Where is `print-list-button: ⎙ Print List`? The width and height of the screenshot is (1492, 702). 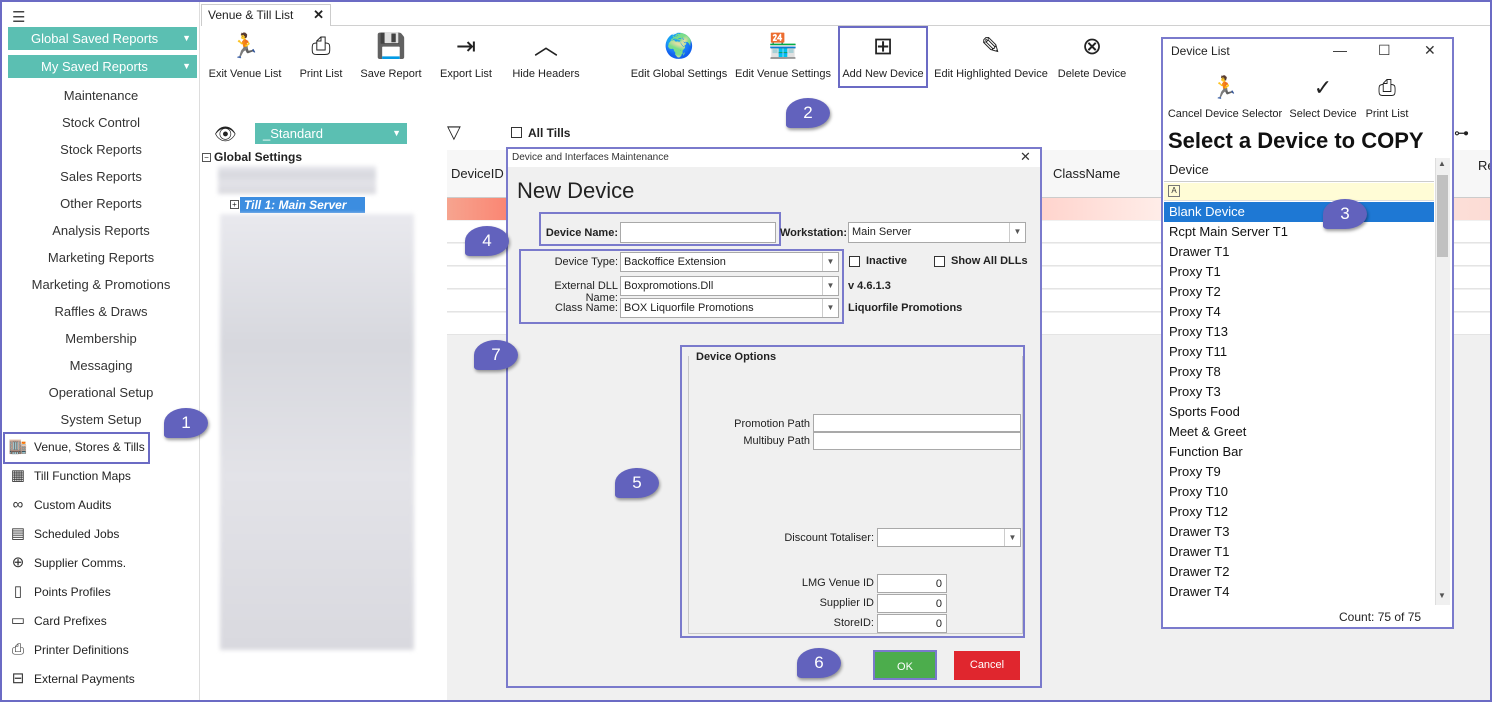 print-list-button: ⎙ Print List is located at coordinates (321, 56).